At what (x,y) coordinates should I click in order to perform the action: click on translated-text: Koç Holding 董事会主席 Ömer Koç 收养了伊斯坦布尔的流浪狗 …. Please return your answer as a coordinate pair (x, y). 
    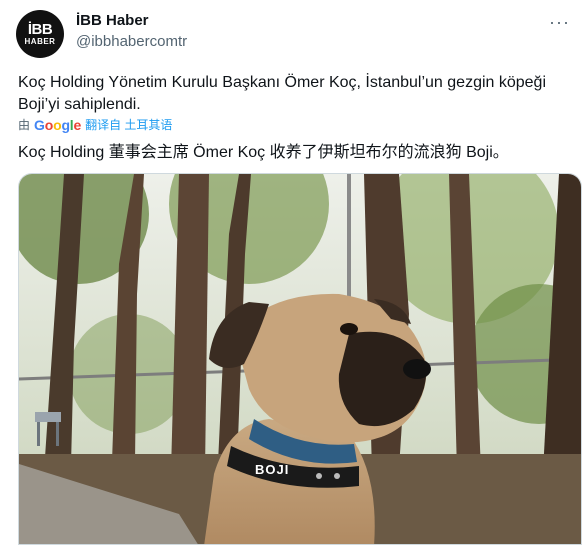
    Looking at the image, I should click on (263, 152).